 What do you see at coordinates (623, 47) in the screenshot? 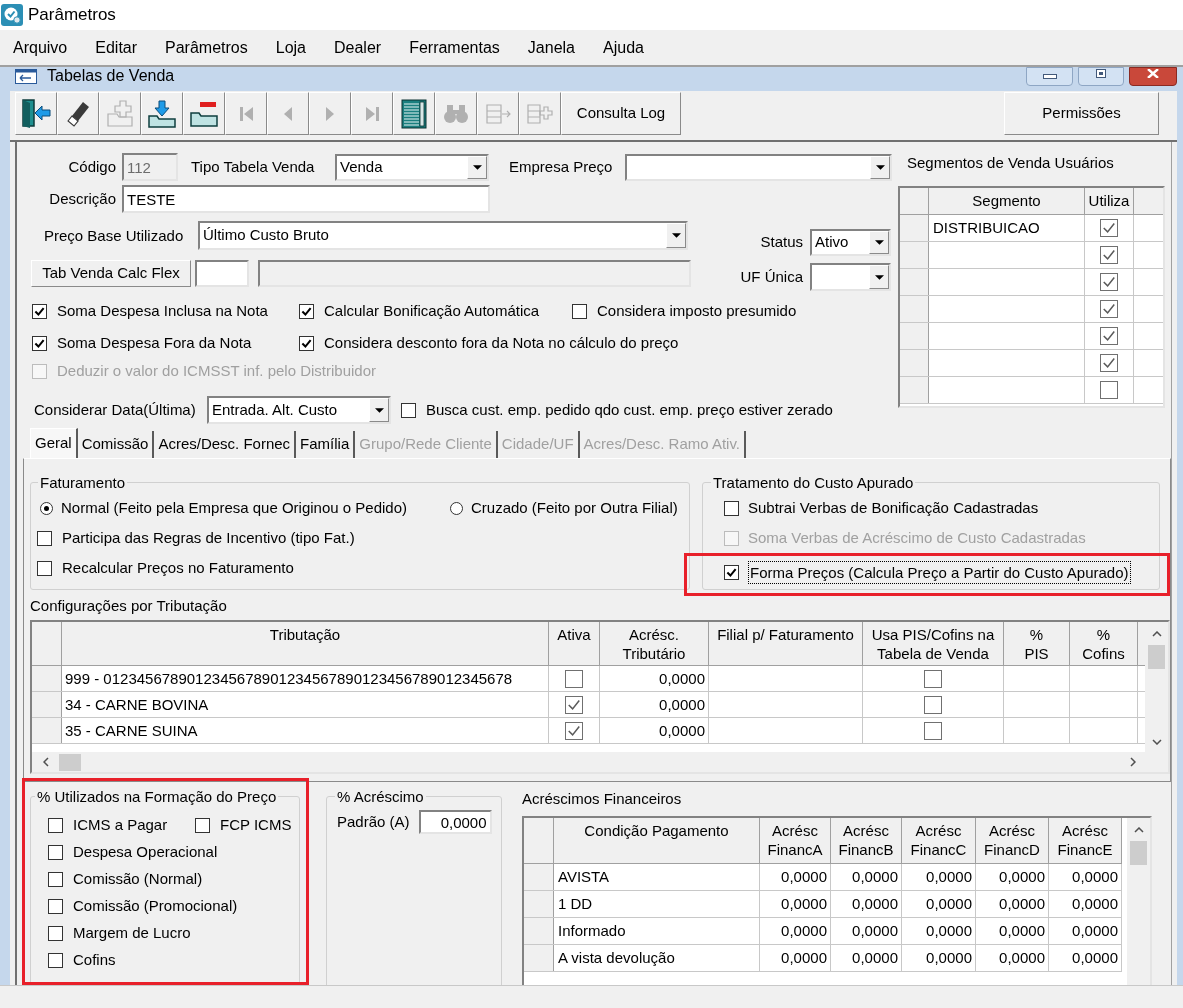
I see `menu-item: Ajuda` at bounding box center [623, 47].